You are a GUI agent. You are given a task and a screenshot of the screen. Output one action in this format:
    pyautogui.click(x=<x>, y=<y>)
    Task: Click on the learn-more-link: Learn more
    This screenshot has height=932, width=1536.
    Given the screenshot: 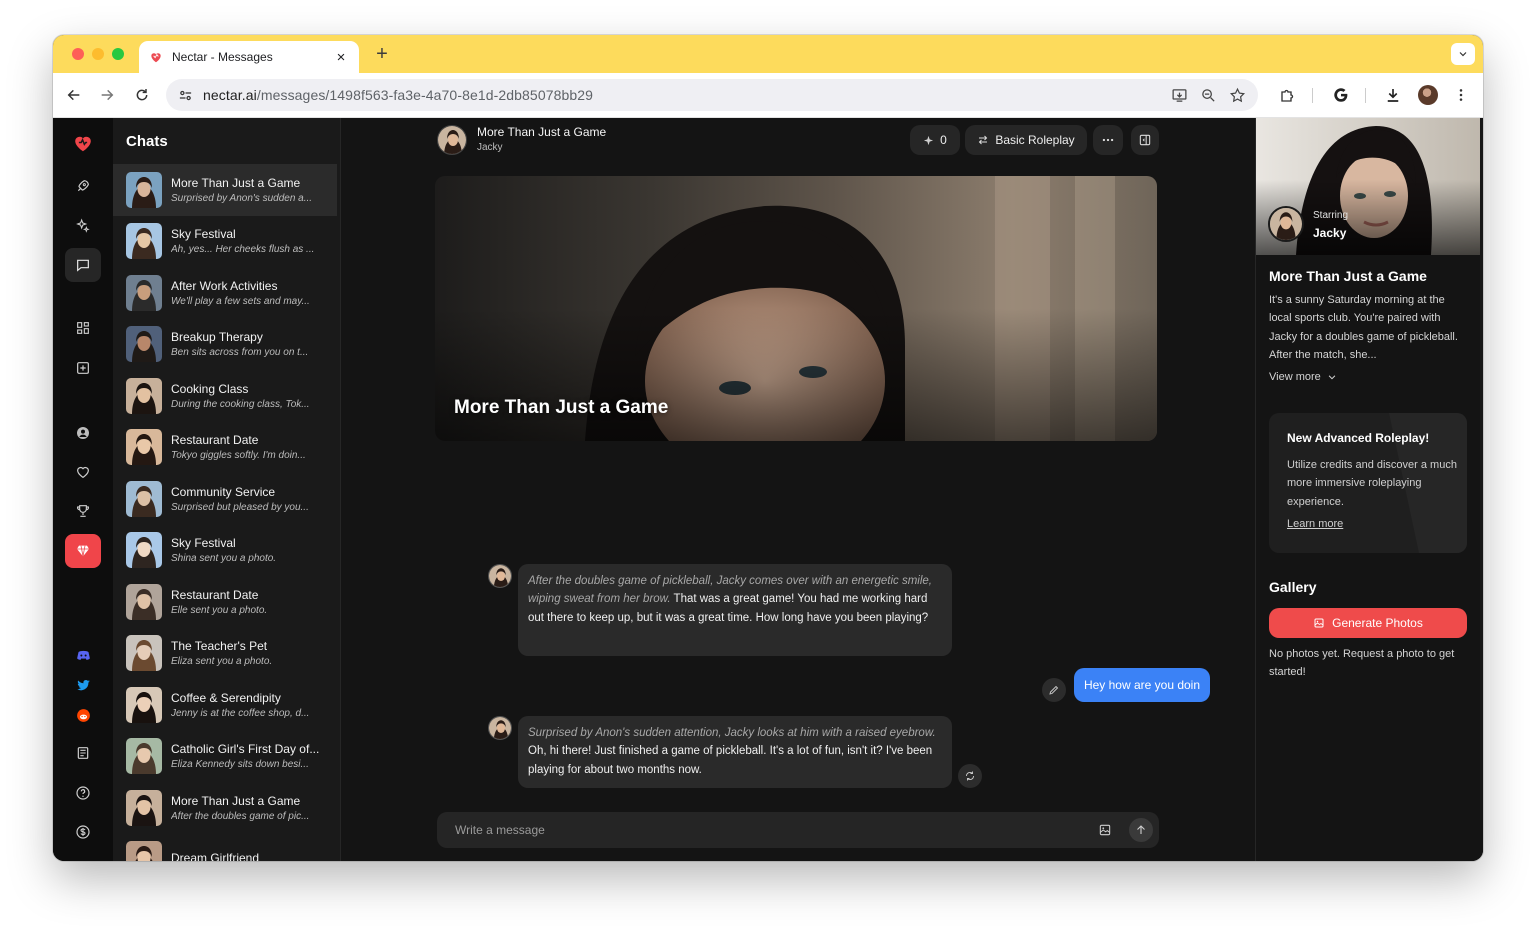 What is the action you would take?
    pyautogui.click(x=1315, y=524)
    